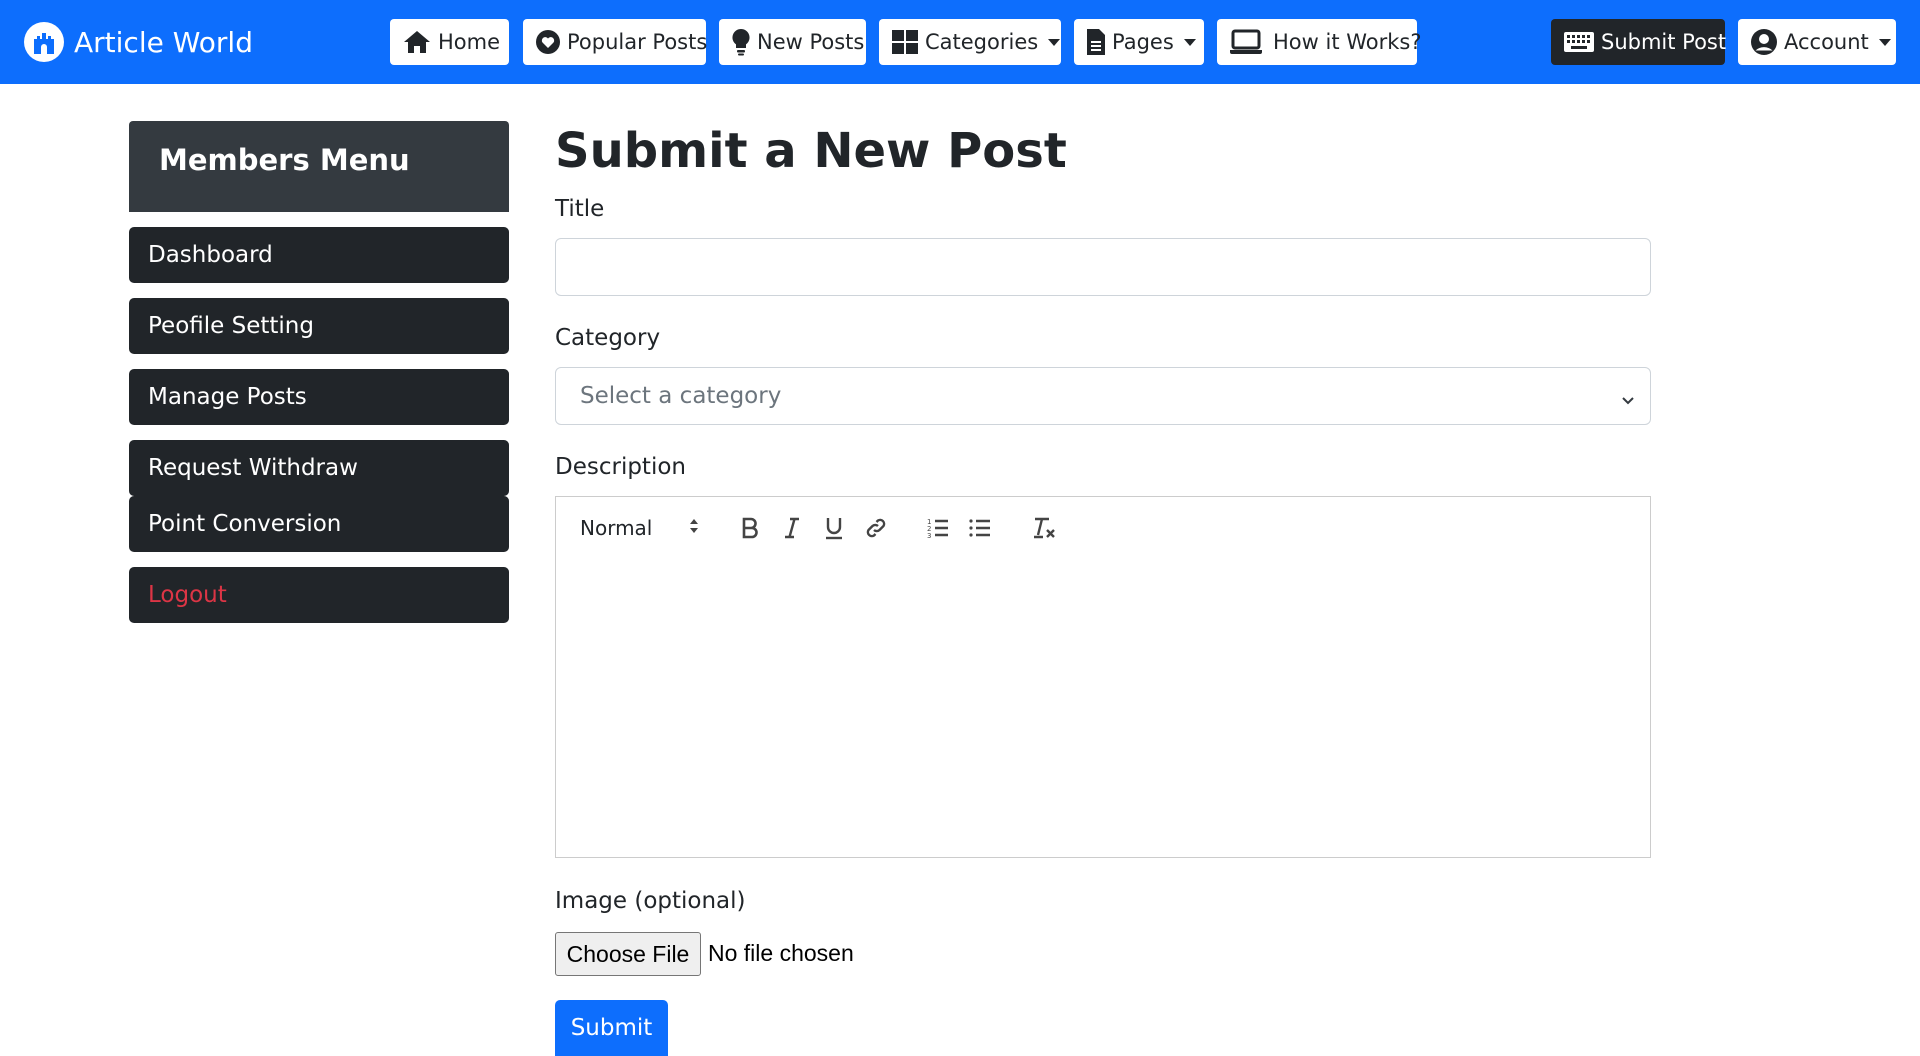 The height and width of the screenshot is (1056, 1920). What do you see at coordinates (319, 326) in the screenshot?
I see `sidebar-item-profile-setting: Peofile Setting` at bounding box center [319, 326].